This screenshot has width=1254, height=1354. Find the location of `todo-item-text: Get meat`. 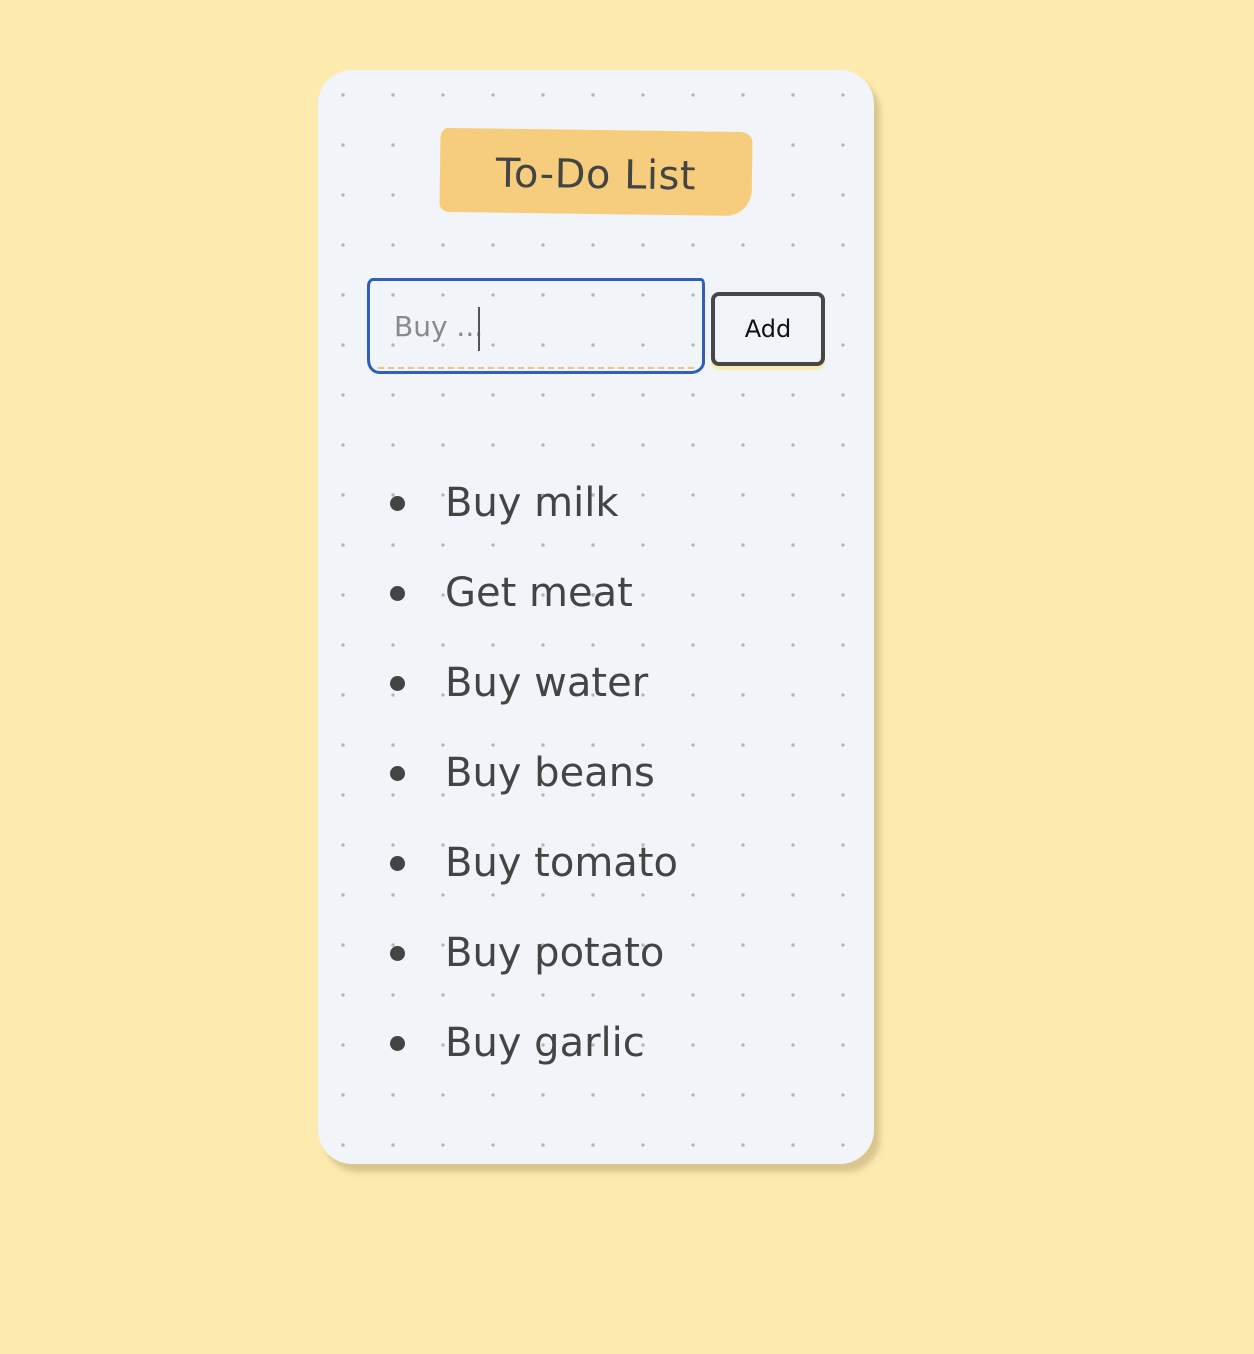

todo-item-text: Get meat is located at coordinates (539, 593).